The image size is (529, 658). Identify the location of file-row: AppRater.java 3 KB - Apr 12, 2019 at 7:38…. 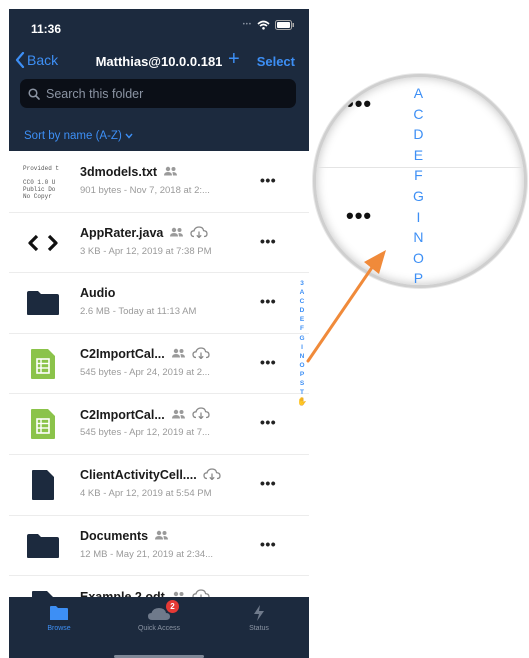
(159, 243).